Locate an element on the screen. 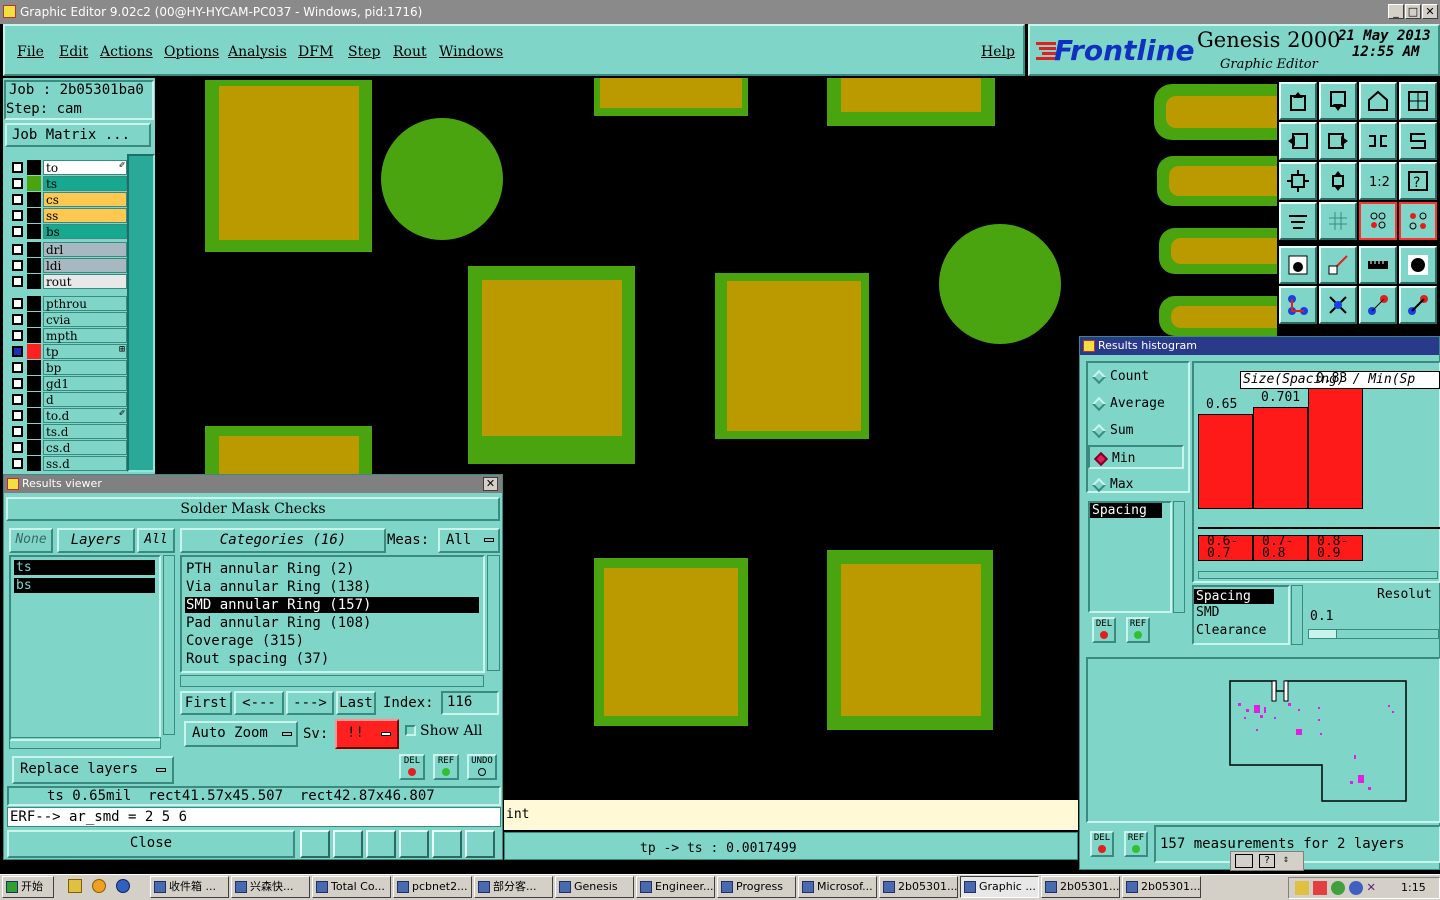 Image resolution: width=1440 pixels, height=900 pixels. menu-file: File is located at coordinates (30, 52).